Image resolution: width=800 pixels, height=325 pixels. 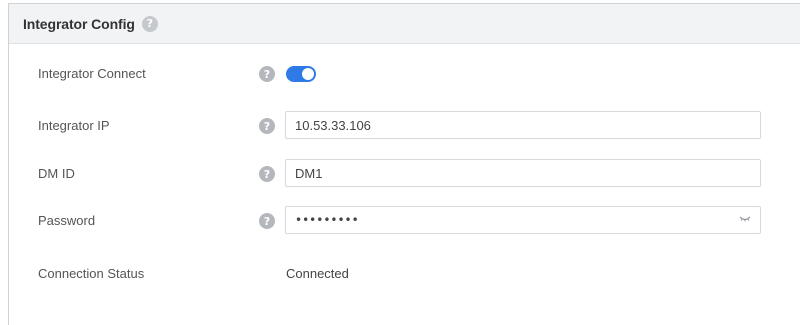 I want to click on dm-id-input, so click(x=505, y=173).